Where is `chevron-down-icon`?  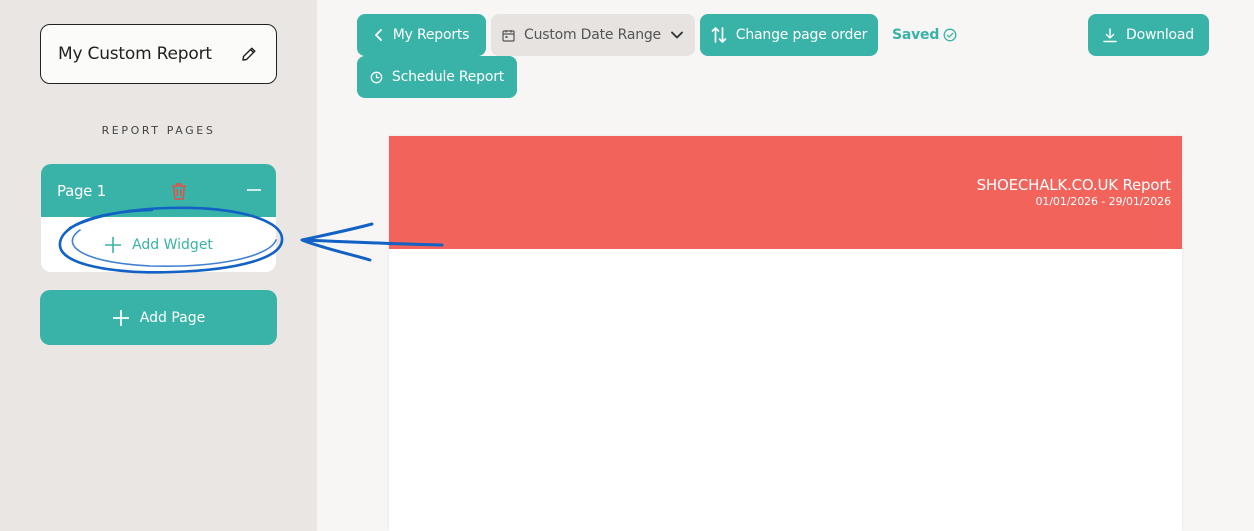
chevron-down-icon is located at coordinates (677, 35).